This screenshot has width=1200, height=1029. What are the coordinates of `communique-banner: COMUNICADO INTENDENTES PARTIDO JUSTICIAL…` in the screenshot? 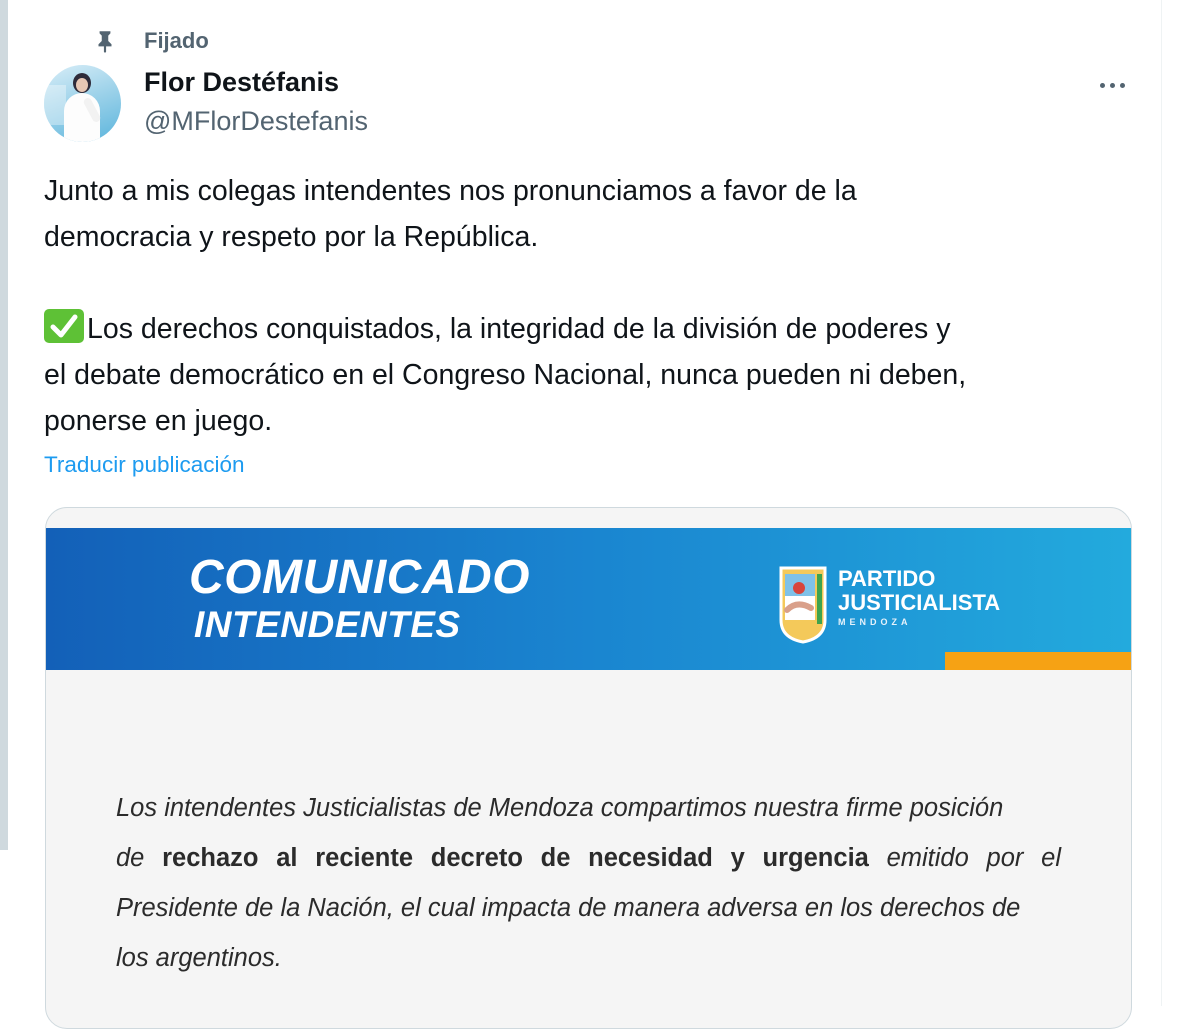 It's located at (588, 599).